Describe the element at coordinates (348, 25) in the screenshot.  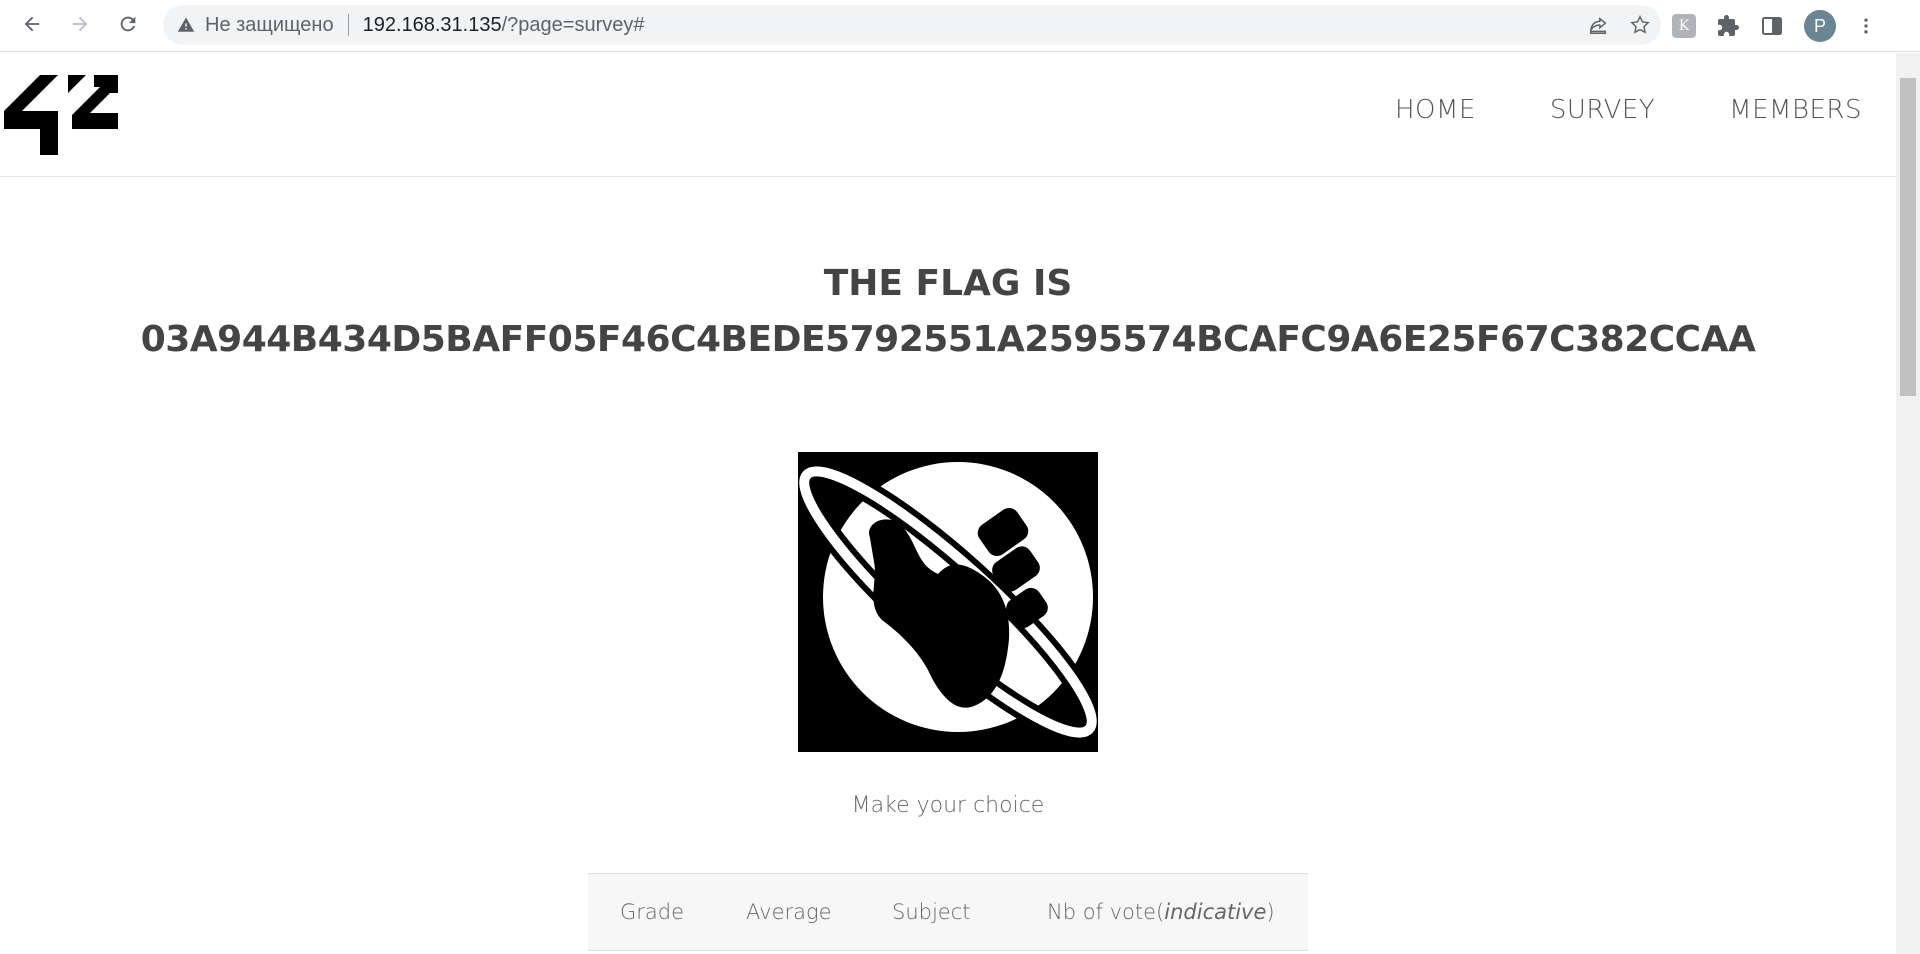
I see `omnibox-separator` at that location.